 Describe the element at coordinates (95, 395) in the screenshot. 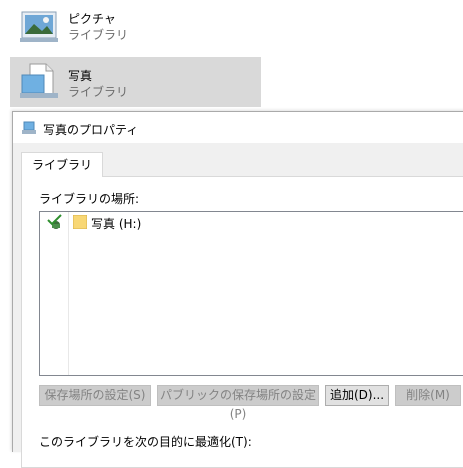

I see `set-save-location-button: 保存場所の設定(S)` at that location.